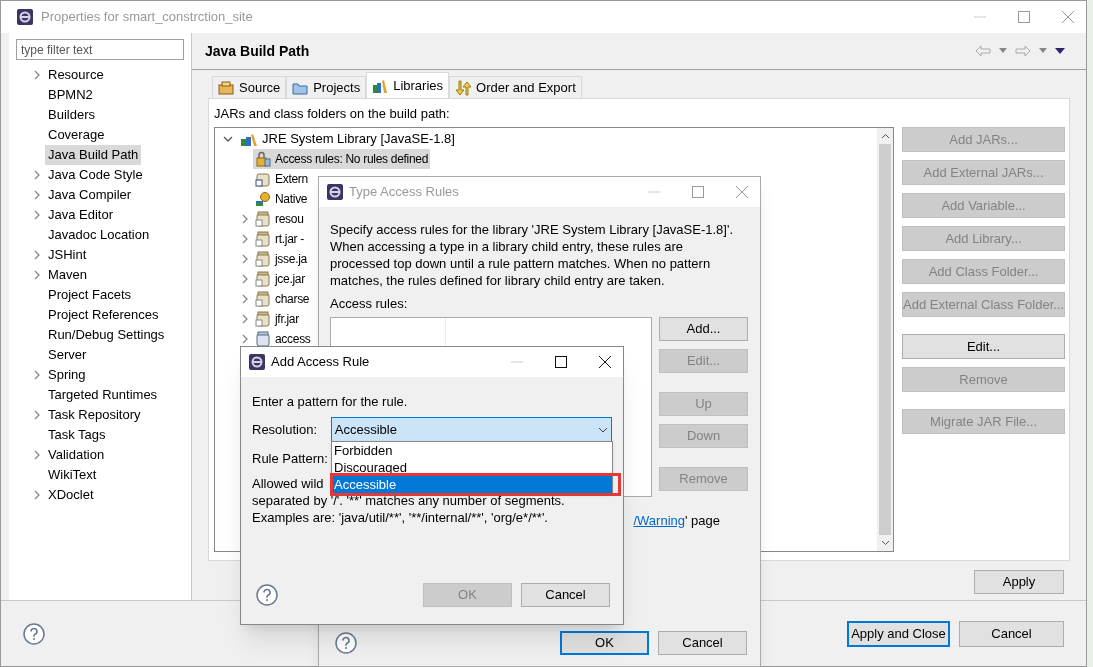 The image size is (1093, 667). What do you see at coordinates (90, 195) in the screenshot?
I see `sidebar-item: Java Compiler` at bounding box center [90, 195].